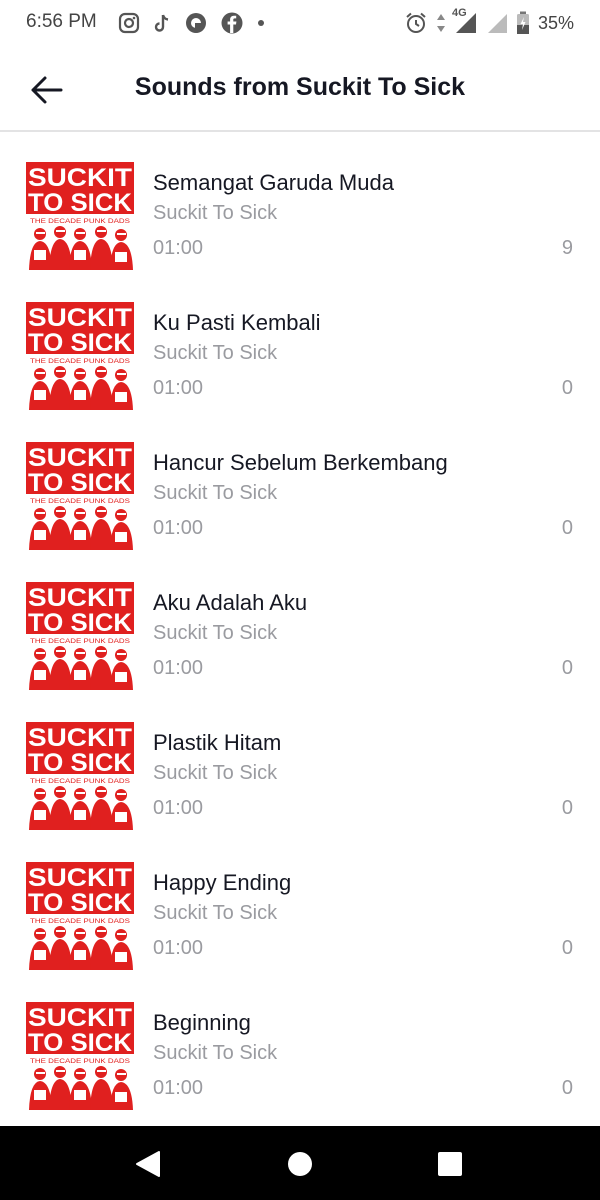 This screenshot has height=1200, width=600. I want to click on nav-recents-button, so click(450, 1164).